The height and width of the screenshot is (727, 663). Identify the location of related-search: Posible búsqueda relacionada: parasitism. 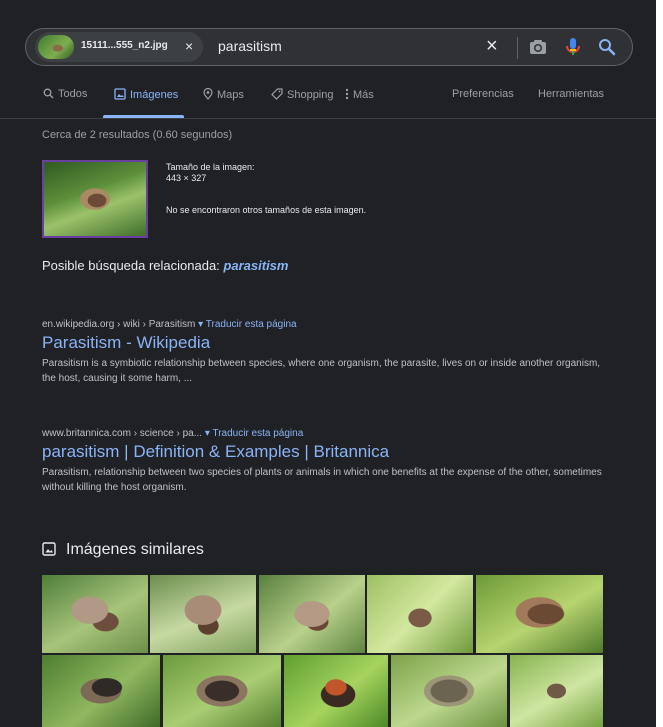
(165, 265).